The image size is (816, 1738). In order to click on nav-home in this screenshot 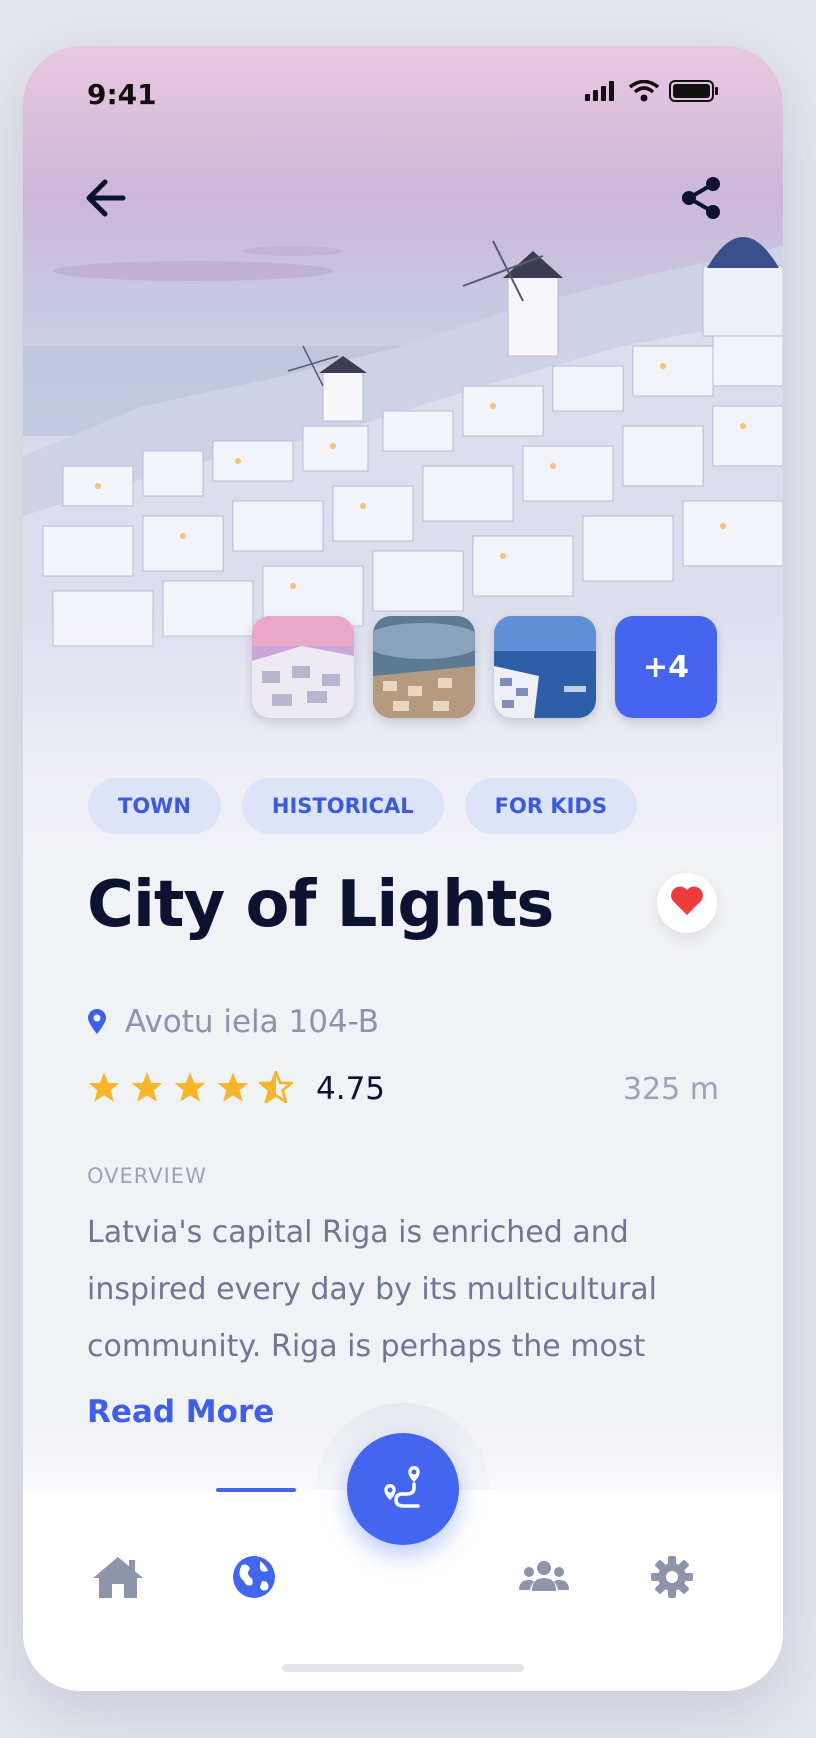, I will do `click(118, 1579)`.